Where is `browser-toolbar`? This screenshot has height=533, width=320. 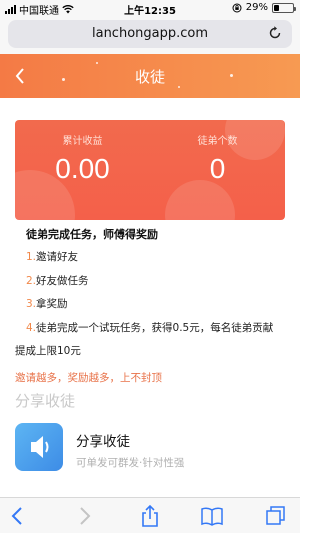
browser-toolbar is located at coordinates (150, 515).